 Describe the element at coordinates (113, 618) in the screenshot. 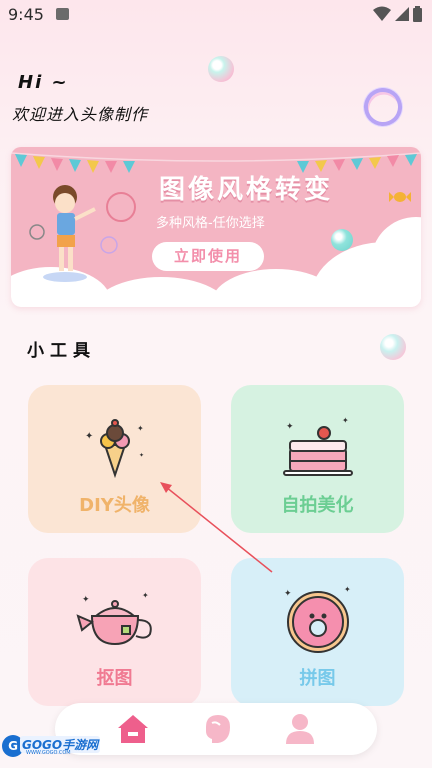

I see `teapot-icon: ✦ ✦` at that location.